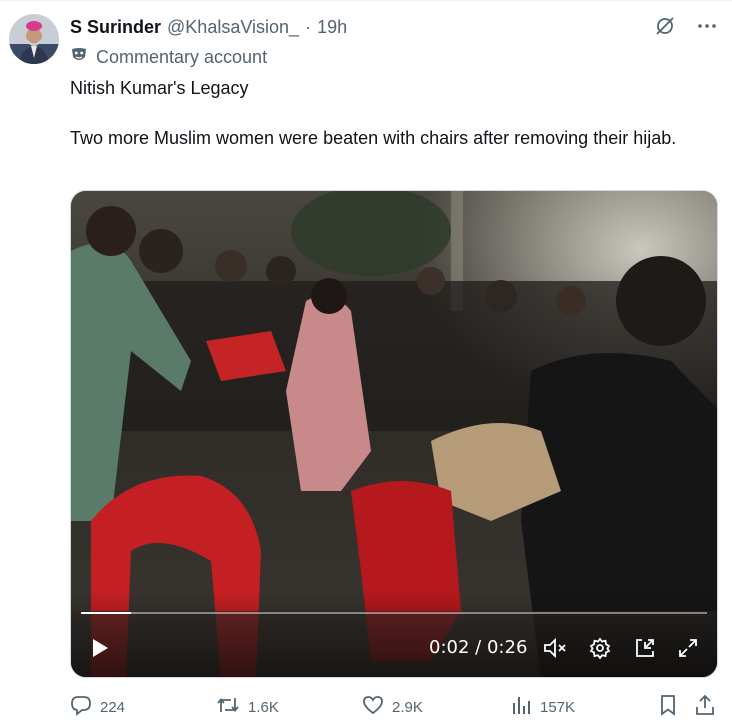  Describe the element at coordinates (182, 57) in the screenshot. I see `commentary-text: Commentary account` at that location.